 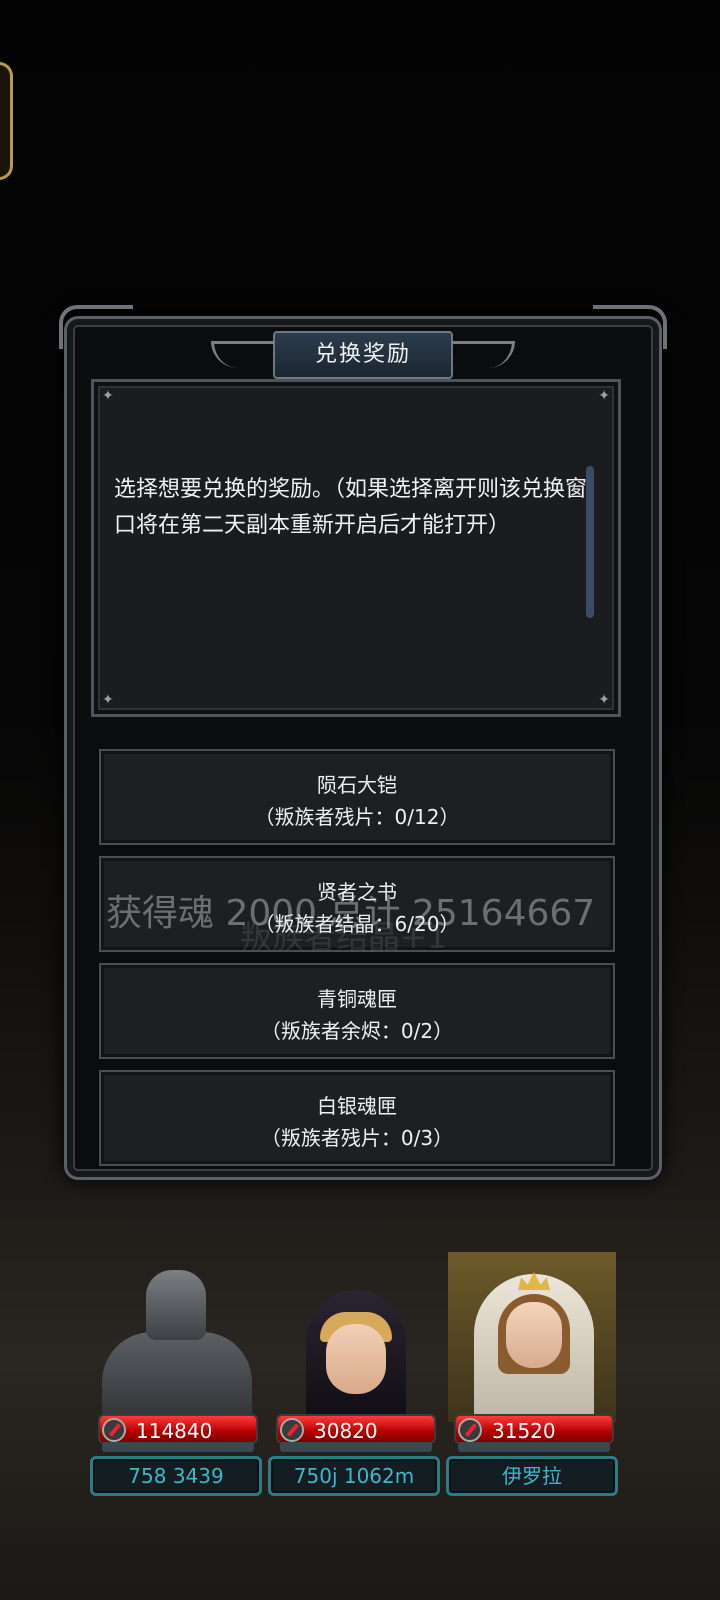 I want to click on reward-option-meteor-armor: 陨石大铠 （叛族者残片：0/12）, so click(x=357, y=797).